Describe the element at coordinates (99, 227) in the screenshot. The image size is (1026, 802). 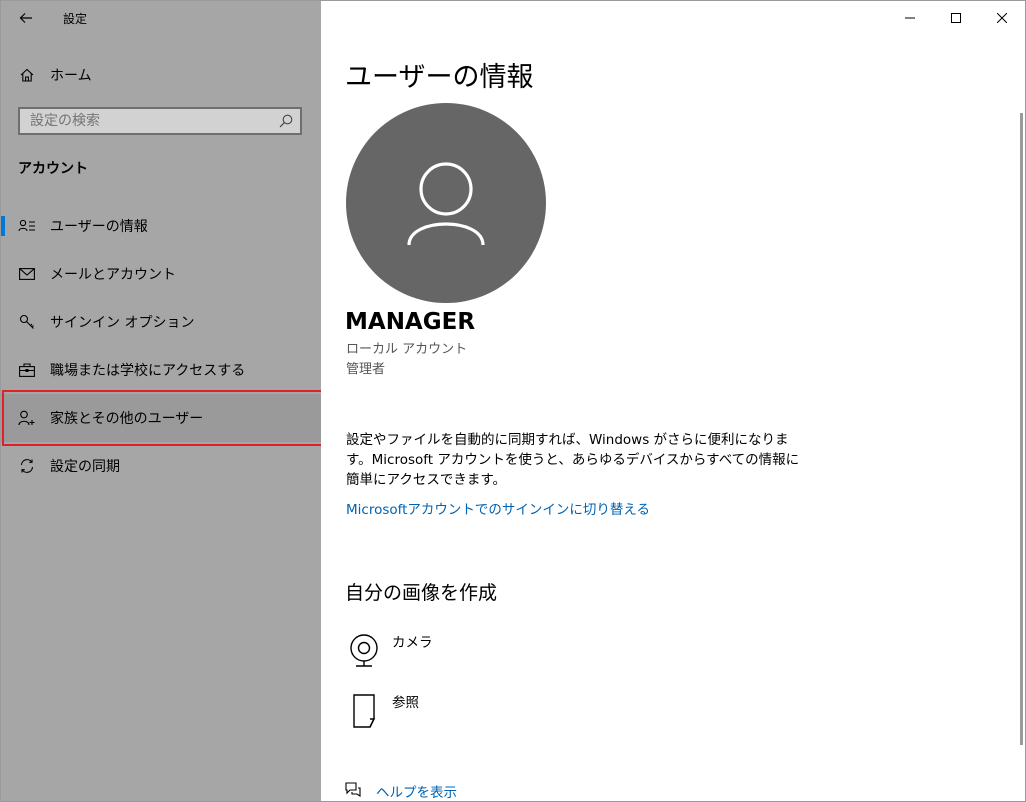
I see `sidebar-item-label: ユーザーの情報` at that location.